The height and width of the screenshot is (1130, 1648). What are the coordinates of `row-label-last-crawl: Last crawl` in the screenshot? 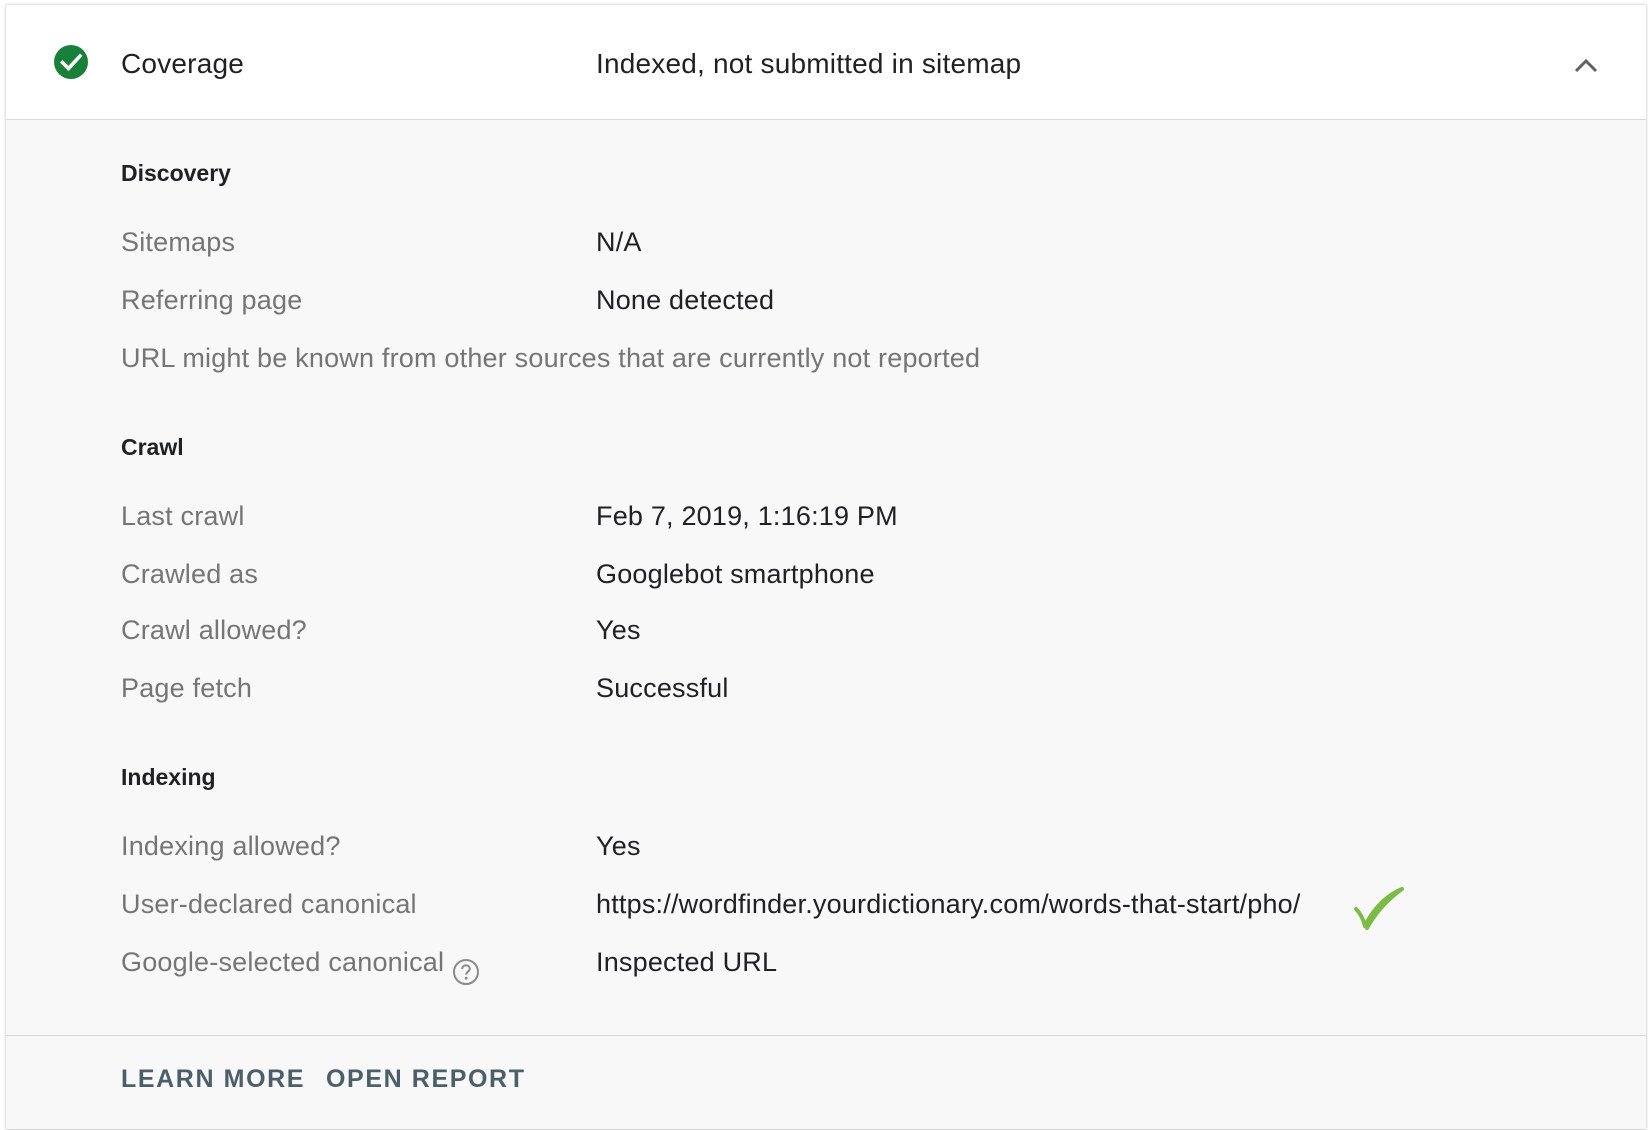 It's located at (183, 516).